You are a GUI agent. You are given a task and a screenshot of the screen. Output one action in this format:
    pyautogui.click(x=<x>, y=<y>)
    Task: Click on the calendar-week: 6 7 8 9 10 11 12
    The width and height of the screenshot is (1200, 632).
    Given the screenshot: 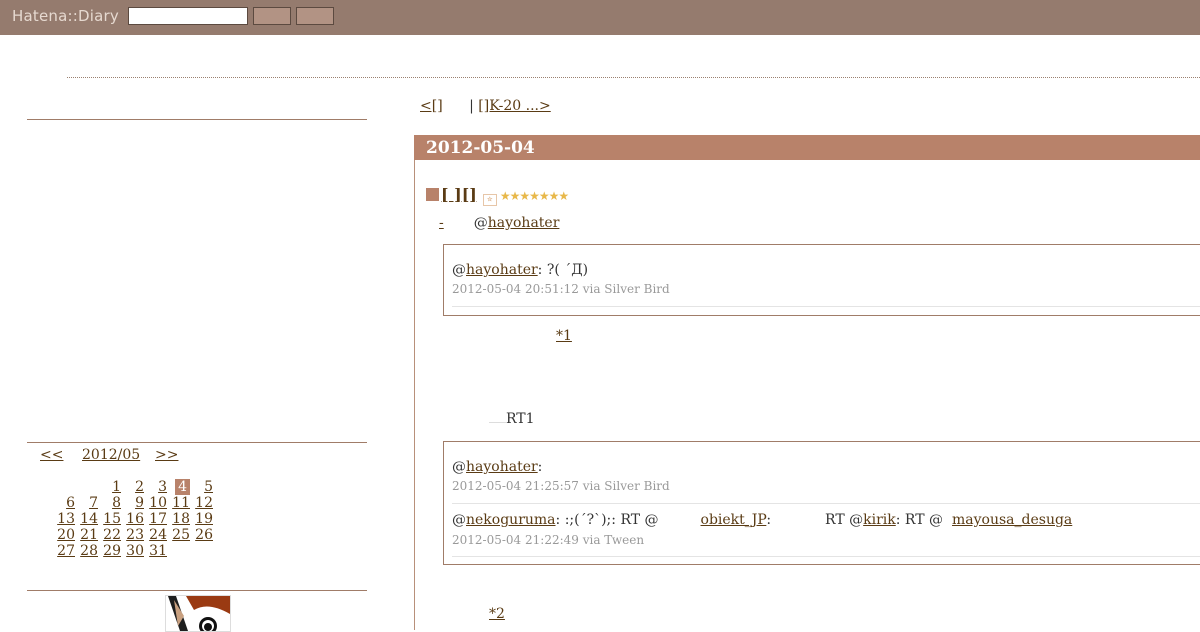 What is the action you would take?
    pyautogui.click(x=121, y=503)
    